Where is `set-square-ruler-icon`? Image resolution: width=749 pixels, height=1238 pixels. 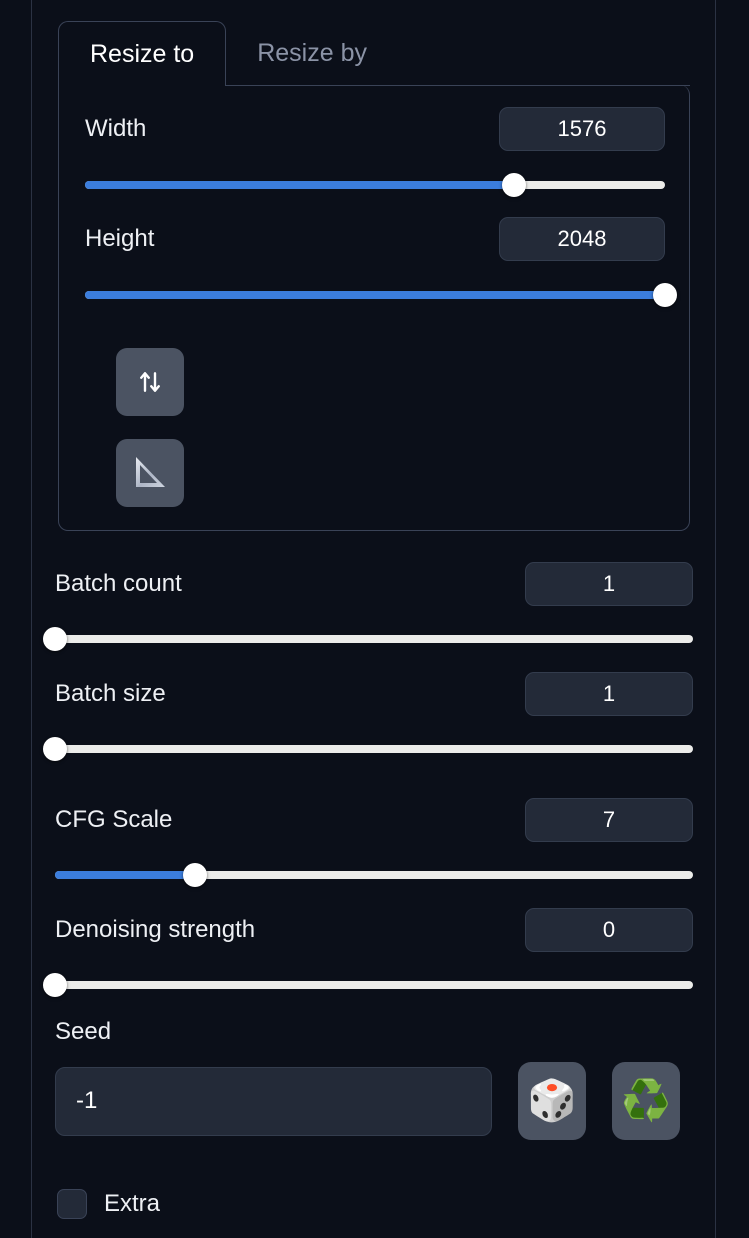 set-square-ruler-icon is located at coordinates (150, 472).